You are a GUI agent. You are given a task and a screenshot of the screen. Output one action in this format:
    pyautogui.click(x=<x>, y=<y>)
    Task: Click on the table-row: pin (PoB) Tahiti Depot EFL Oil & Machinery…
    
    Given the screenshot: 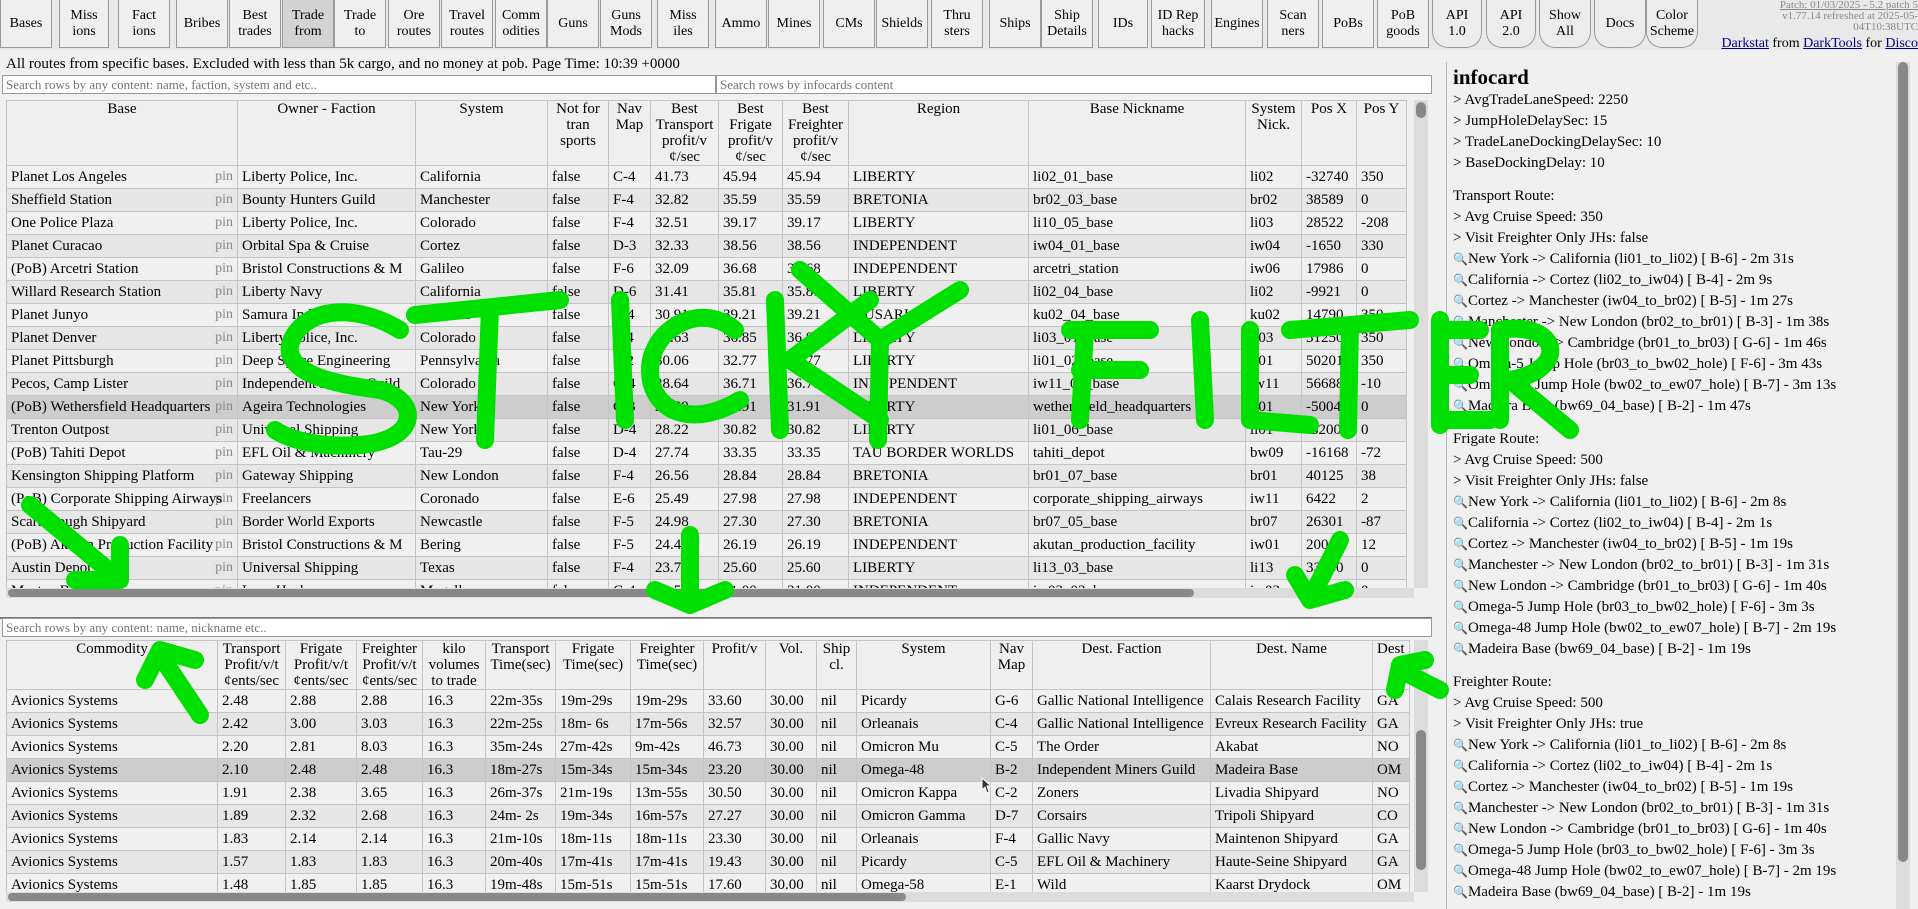 What is the action you would take?
    pyautogui.click(x=706, y=453)
    